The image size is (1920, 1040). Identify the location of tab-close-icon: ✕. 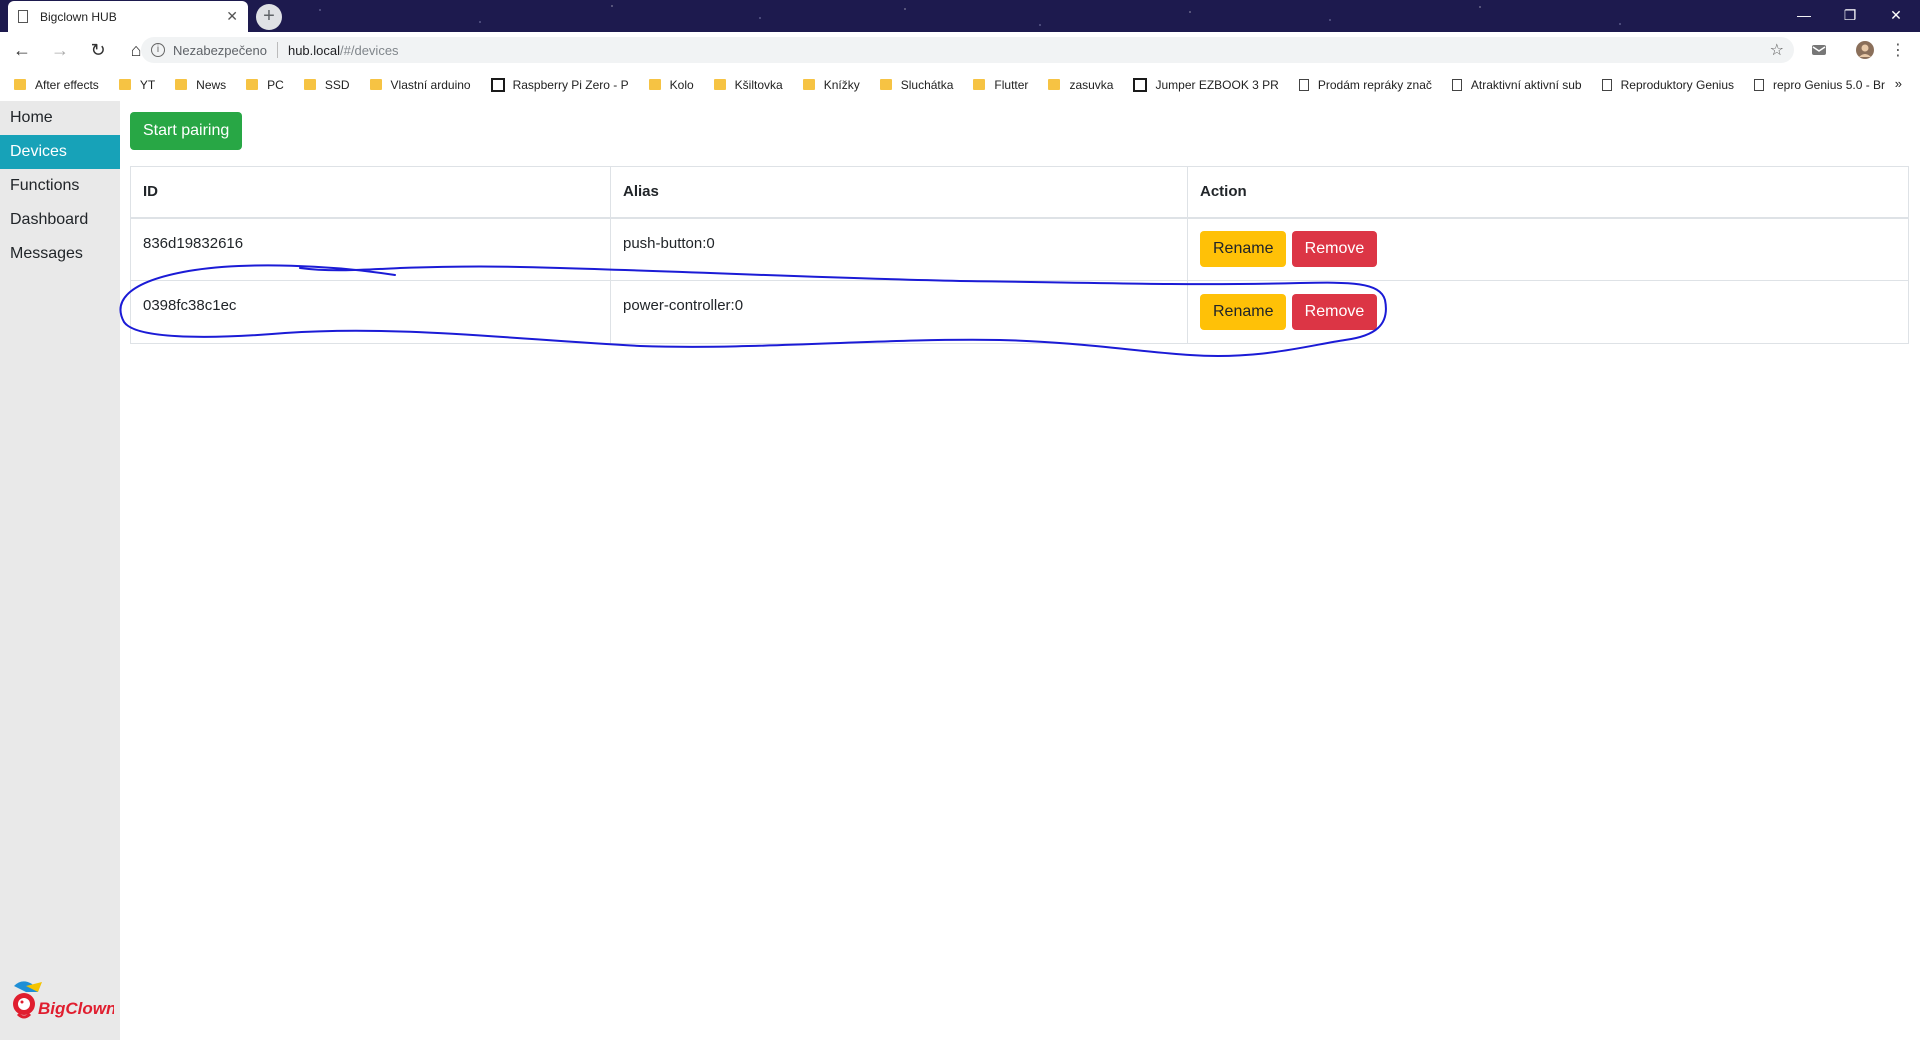
(232, 16).